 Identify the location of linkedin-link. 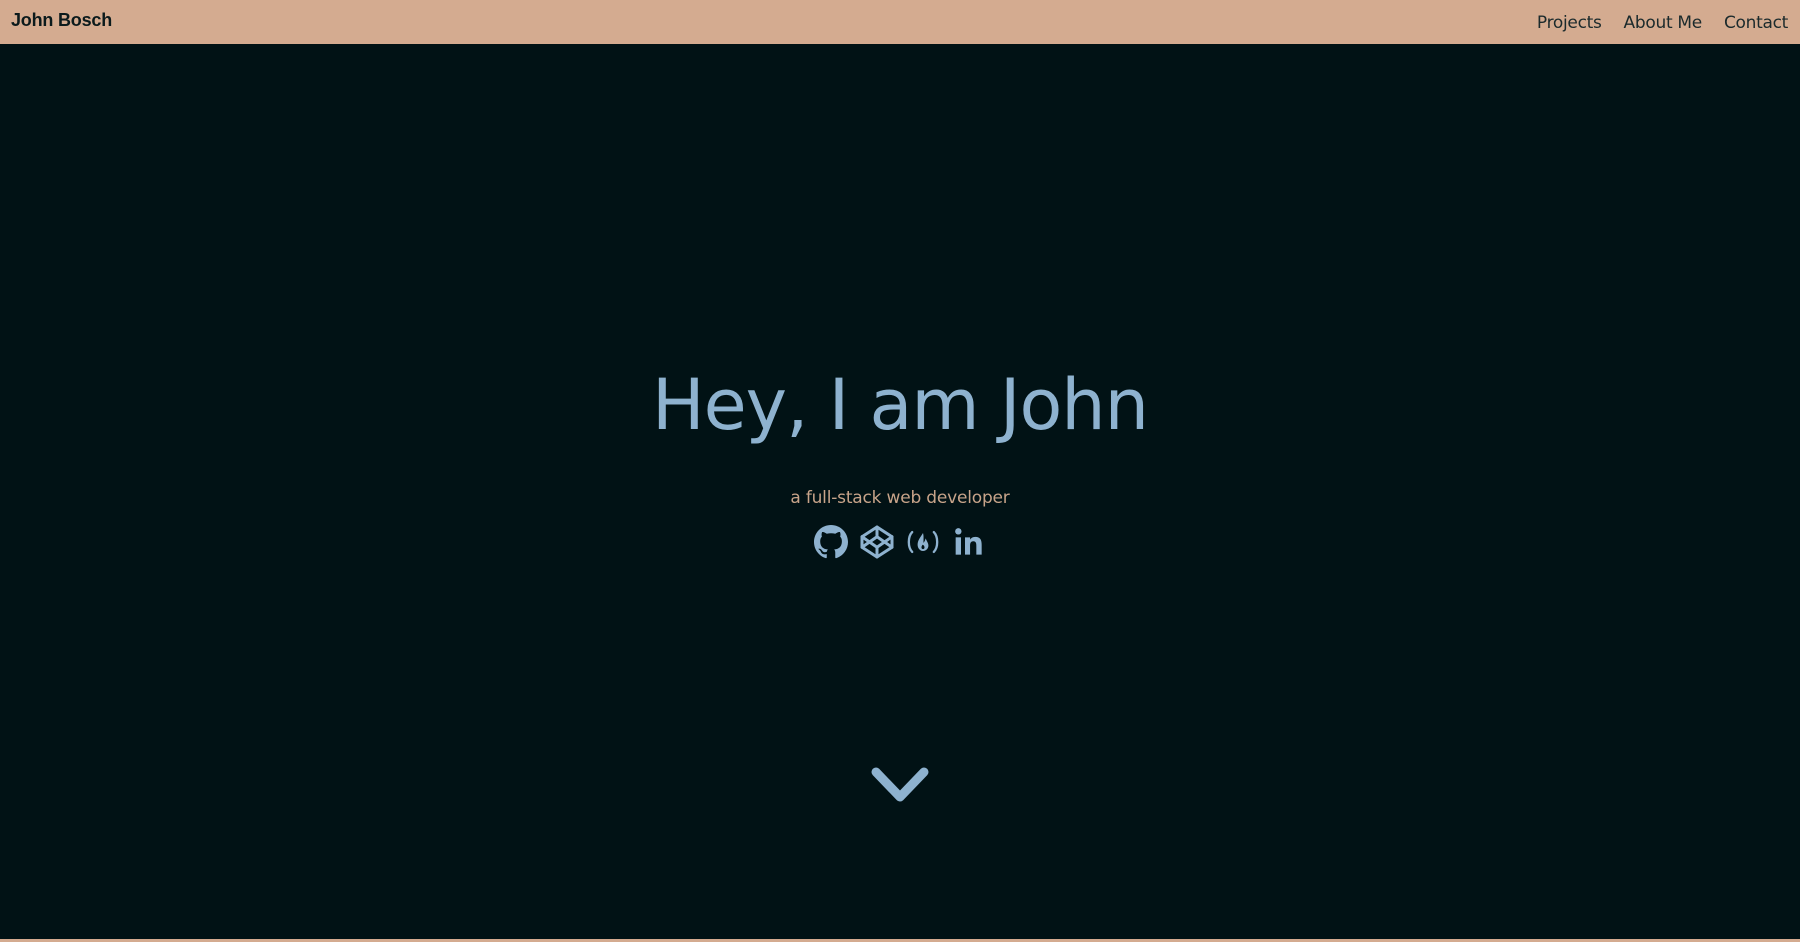
(969, 542).